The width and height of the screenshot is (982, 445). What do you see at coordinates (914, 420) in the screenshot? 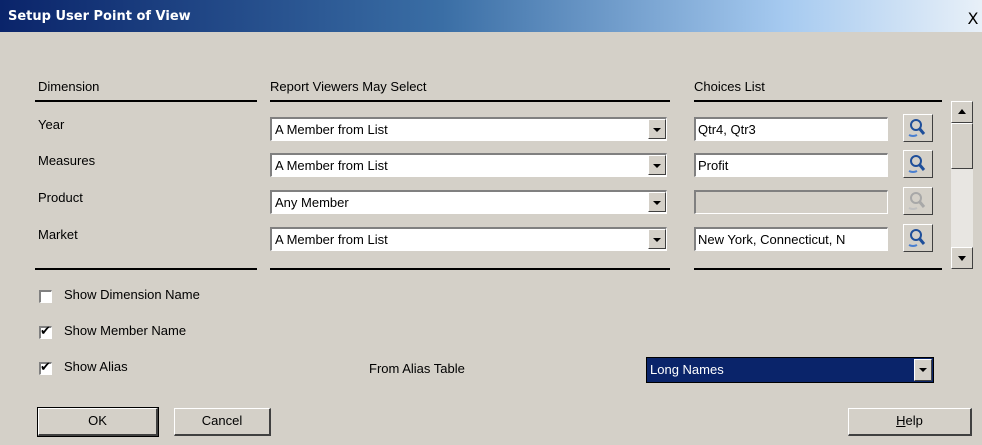
I see `help-label-rest: elp` at bounding box center [914, 420].